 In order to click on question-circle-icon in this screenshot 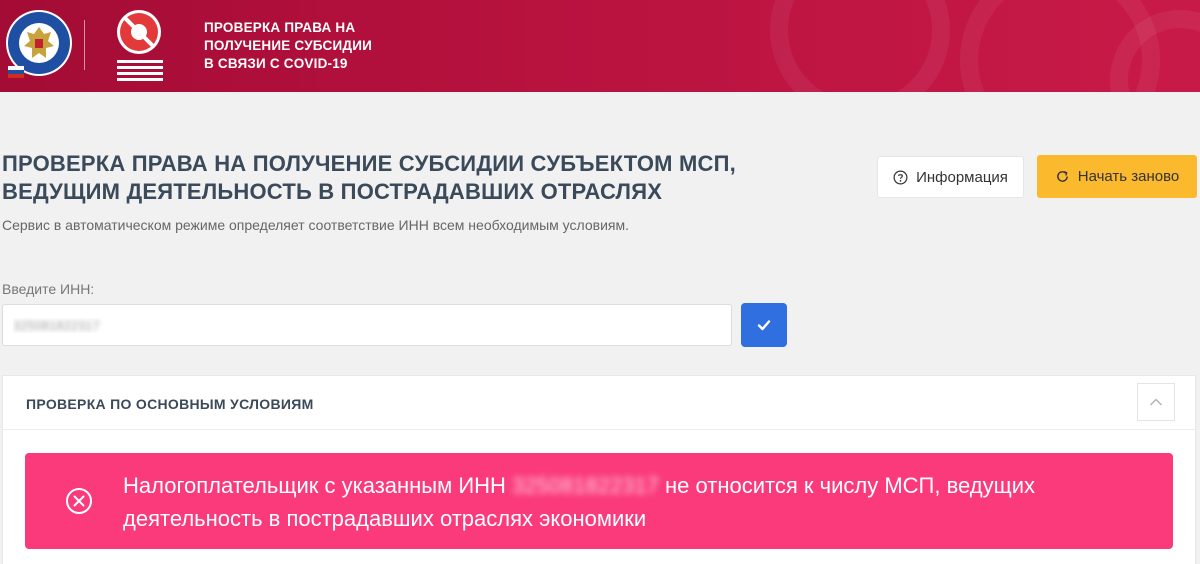, I will do `click(900, 177)`.